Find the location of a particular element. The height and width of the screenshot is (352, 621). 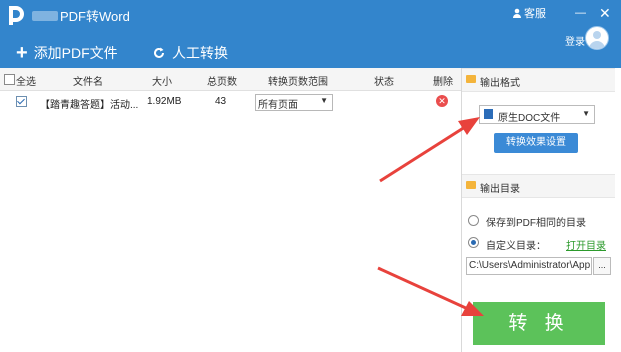

column-total-pages: 总页数 is located at coordinates (222, 82).